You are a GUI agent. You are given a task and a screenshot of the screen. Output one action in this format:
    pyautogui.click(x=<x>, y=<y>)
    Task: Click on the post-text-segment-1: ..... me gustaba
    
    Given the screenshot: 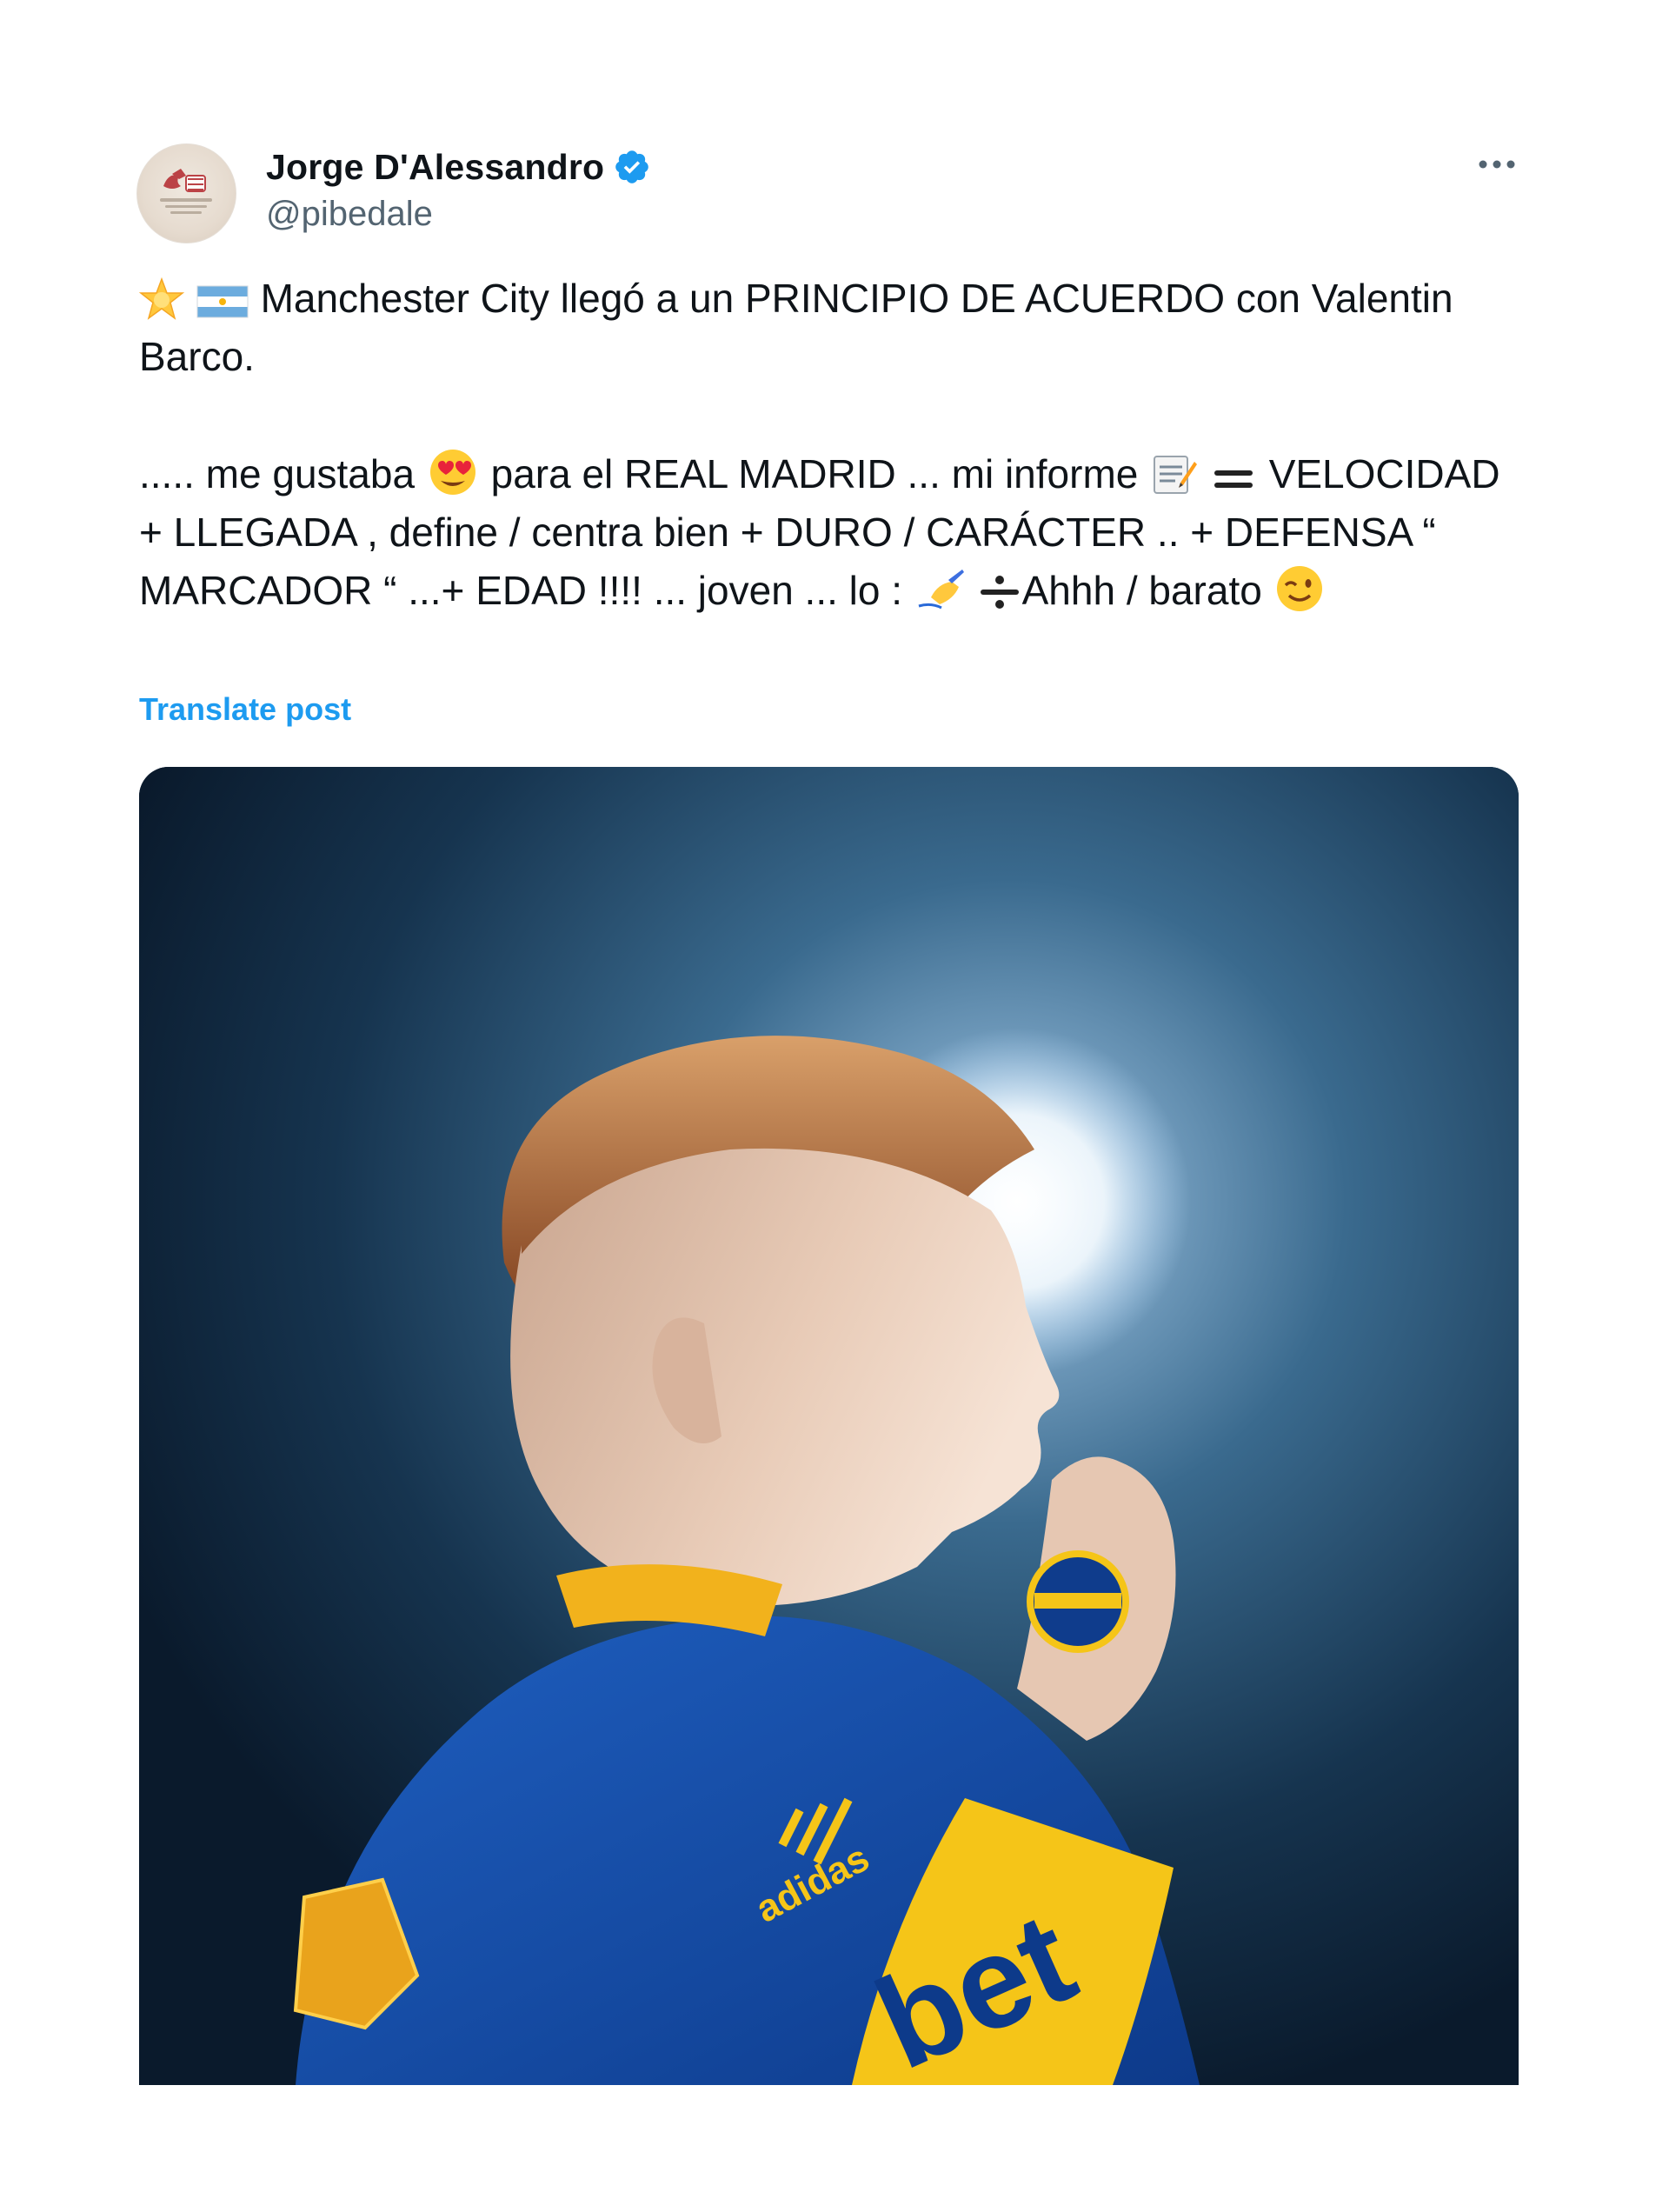 What is the action you would take?
    pyautogui.click(x=277, y=474)
    